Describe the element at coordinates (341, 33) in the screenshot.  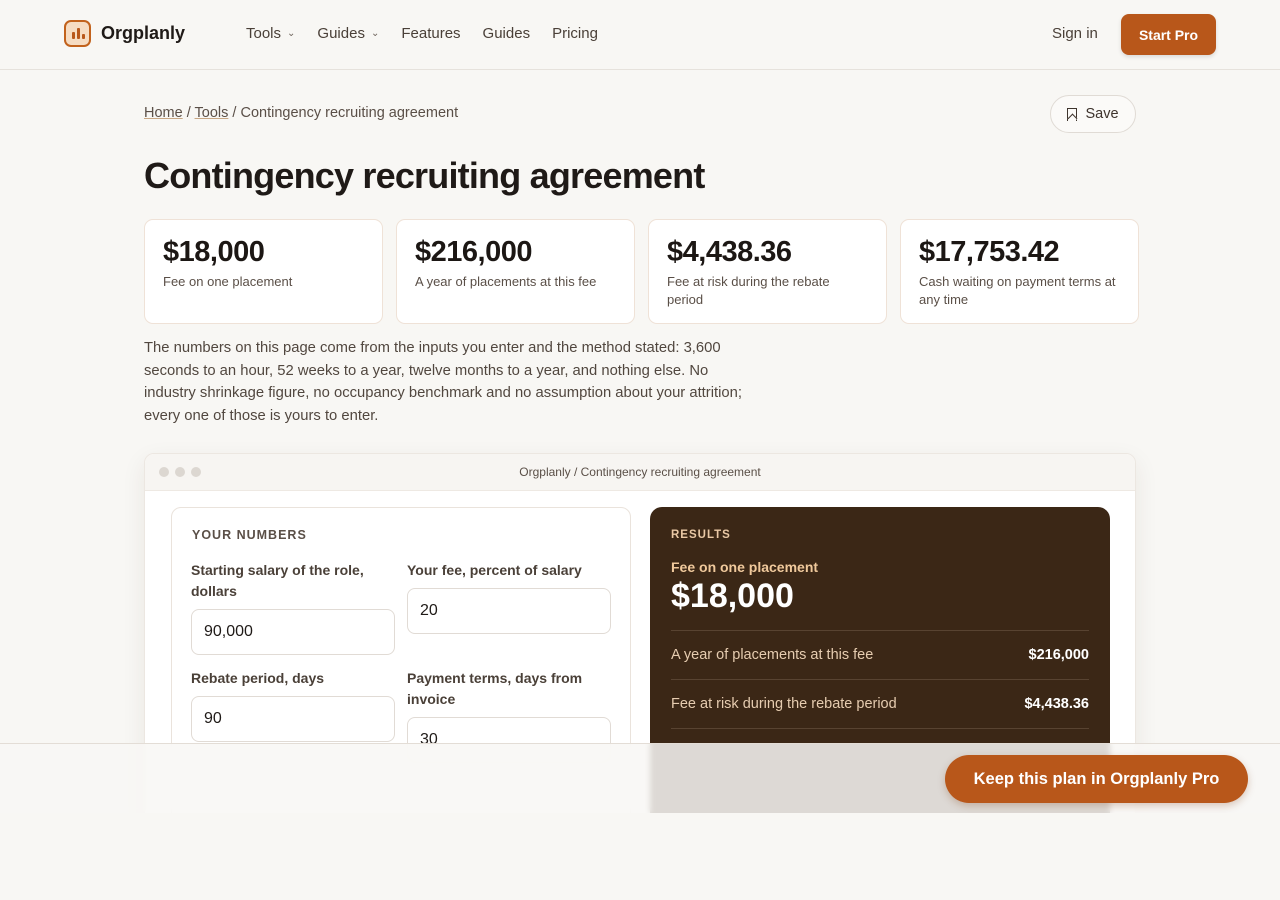
I see `nav-guides-menu-label: Guides` at that location.